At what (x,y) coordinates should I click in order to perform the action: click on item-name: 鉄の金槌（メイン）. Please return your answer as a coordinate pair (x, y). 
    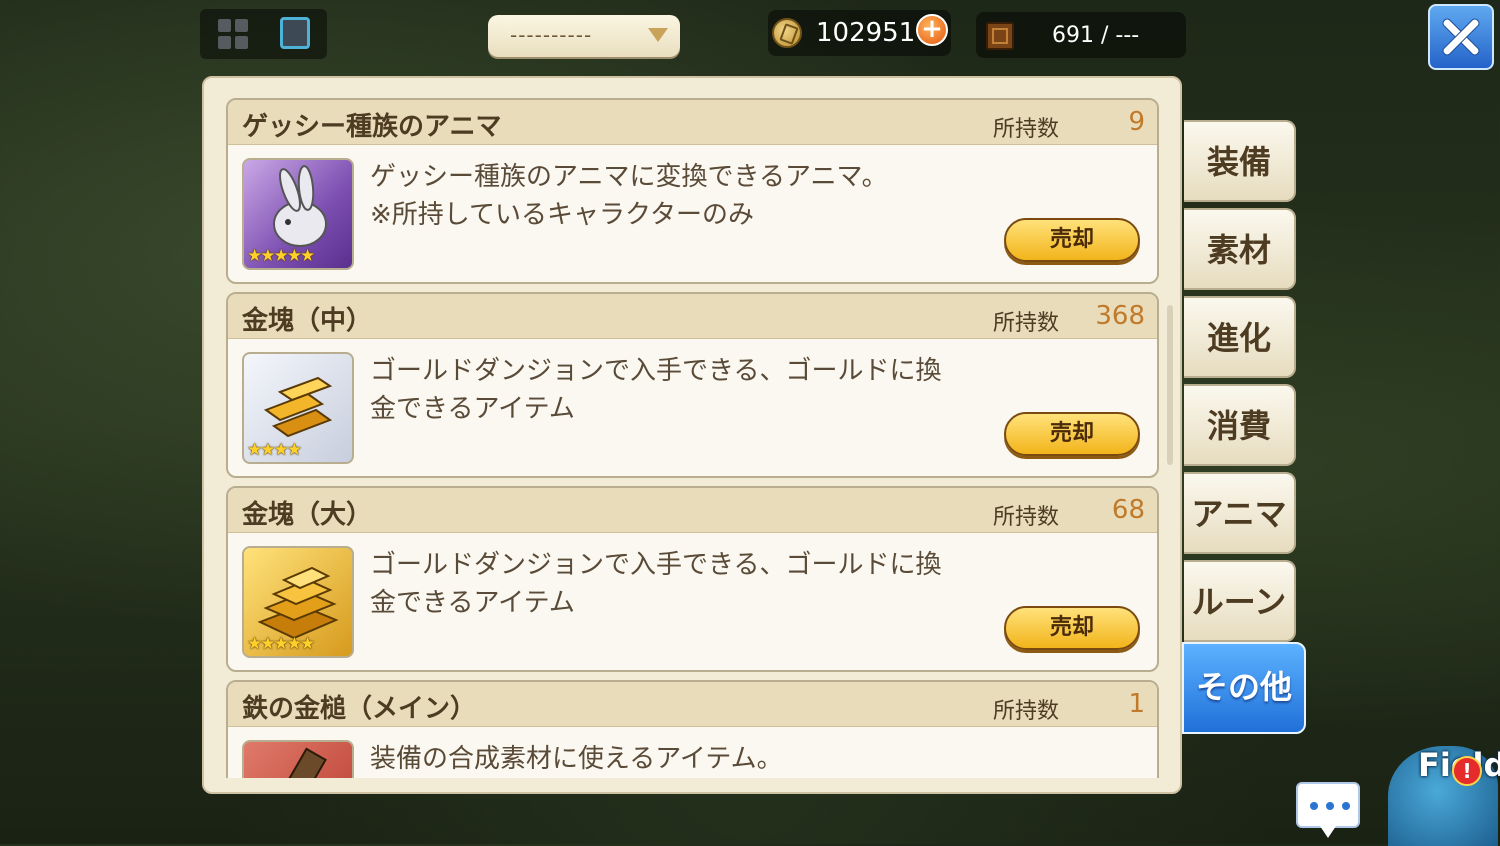
    Looking at the image, I should click on (359, 709).